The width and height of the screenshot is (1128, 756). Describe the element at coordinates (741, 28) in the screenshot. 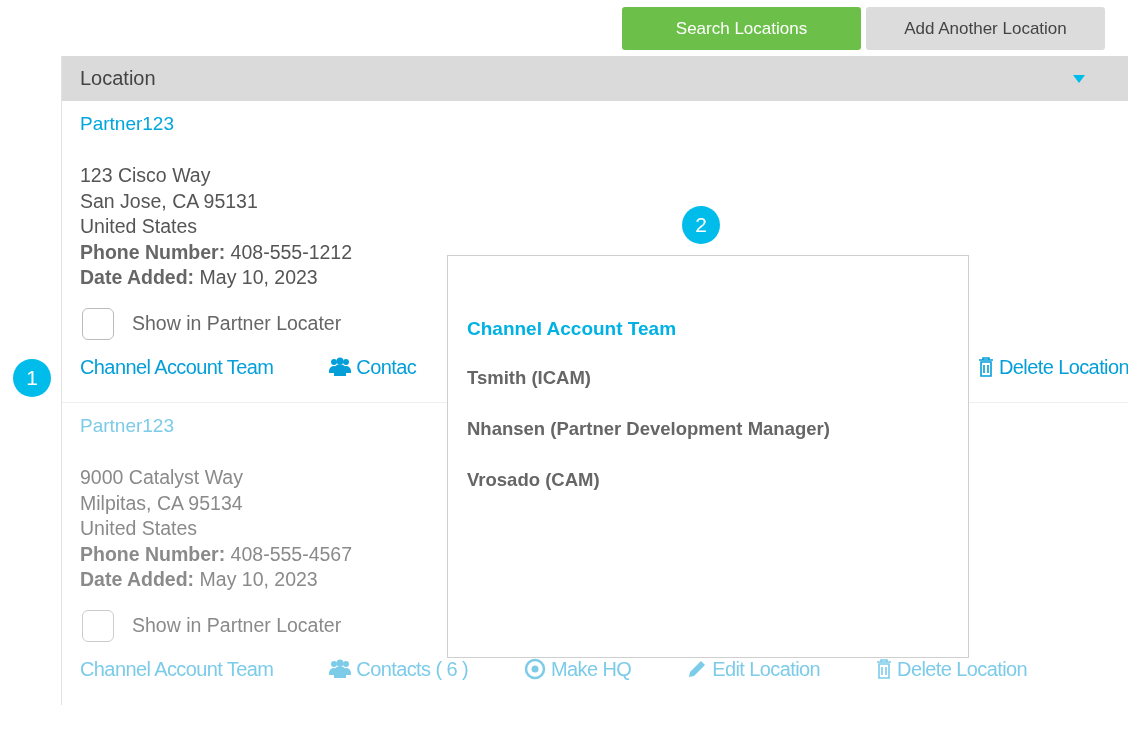

I see `search-button: Search Locations` at that location.